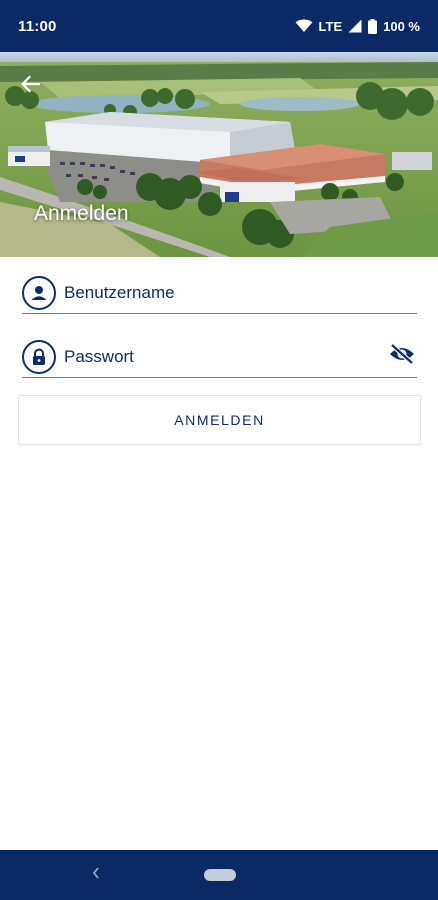  Describe the element at coordinates (39, 356) in the screenshot. I see `lock-icon` at that location.